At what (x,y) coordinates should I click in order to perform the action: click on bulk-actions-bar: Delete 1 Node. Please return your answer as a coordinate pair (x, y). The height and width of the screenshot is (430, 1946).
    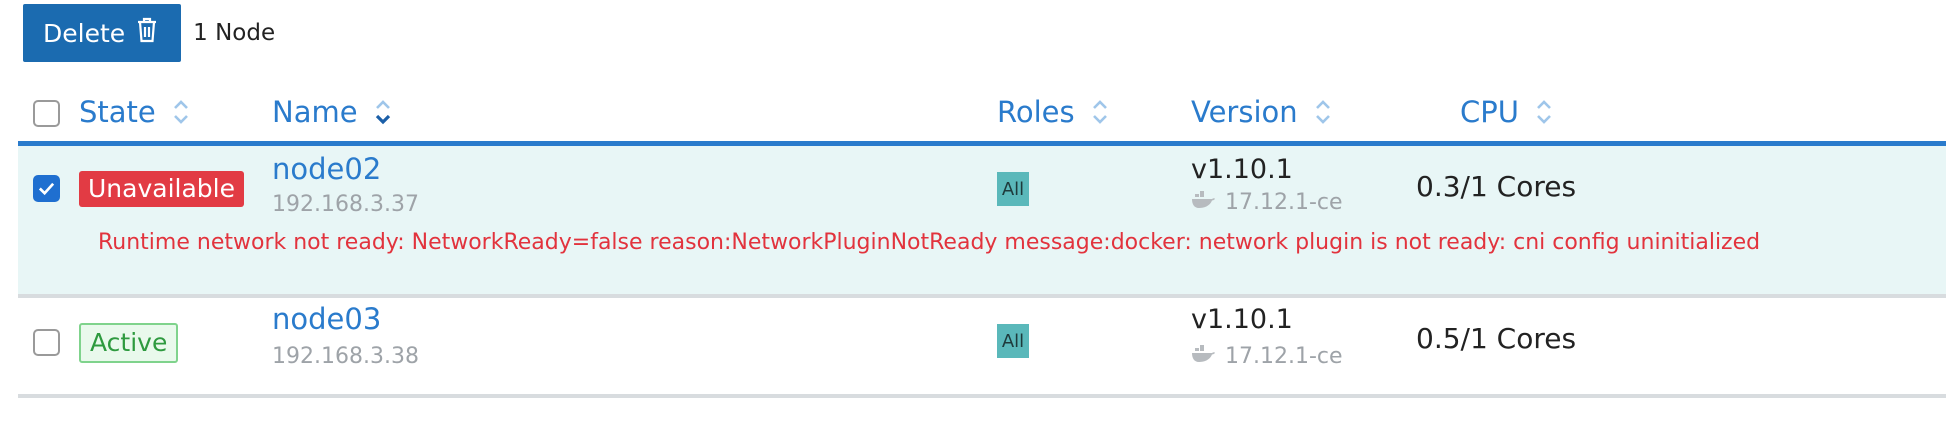
    Looking at the image, I should click on (149, 33).